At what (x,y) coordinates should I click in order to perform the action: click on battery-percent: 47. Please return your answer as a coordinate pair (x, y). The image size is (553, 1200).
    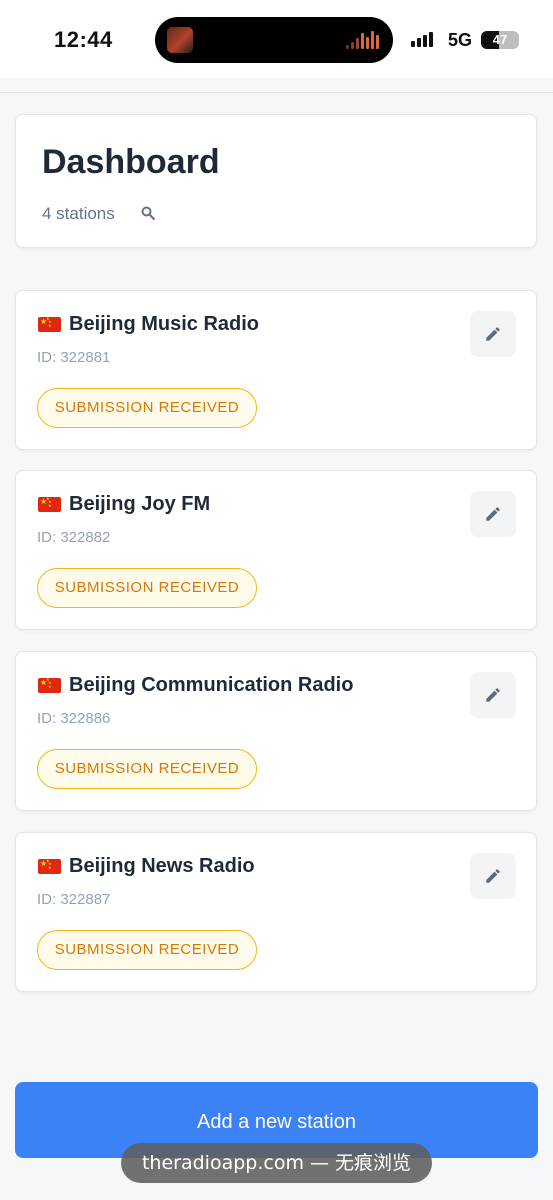
    Looking at the image, I should click on (500, 39).